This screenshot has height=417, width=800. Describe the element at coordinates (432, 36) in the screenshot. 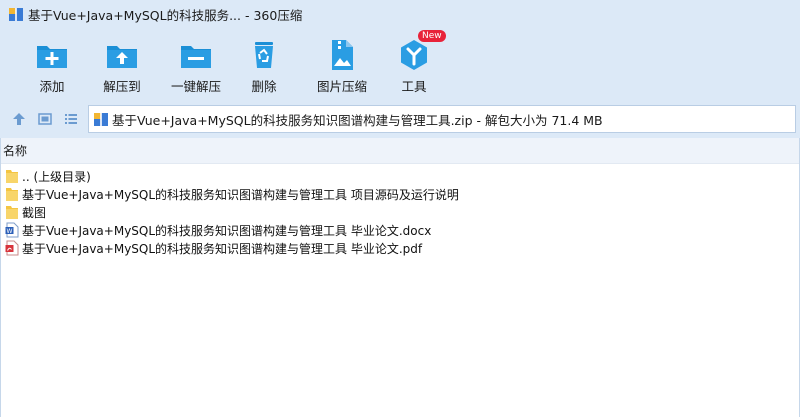

I see `new-badge: New` at that location.